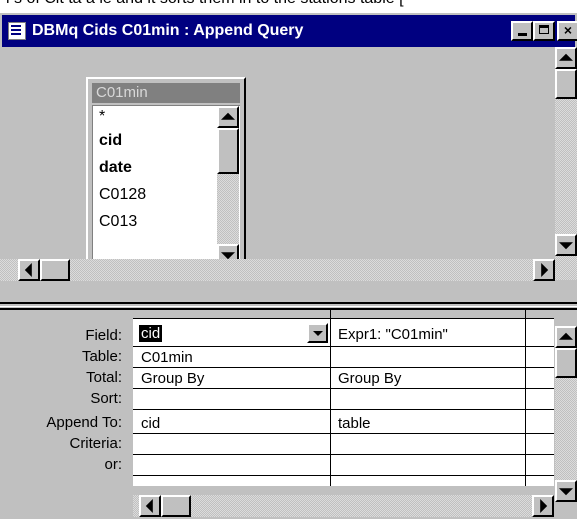 The width and height of the screenshot is (577, 519). What do you see at coordinates (566, 84) in the screenshot?
I see `table-pane-vscroll-thumb` at bounding box center [566, 84].